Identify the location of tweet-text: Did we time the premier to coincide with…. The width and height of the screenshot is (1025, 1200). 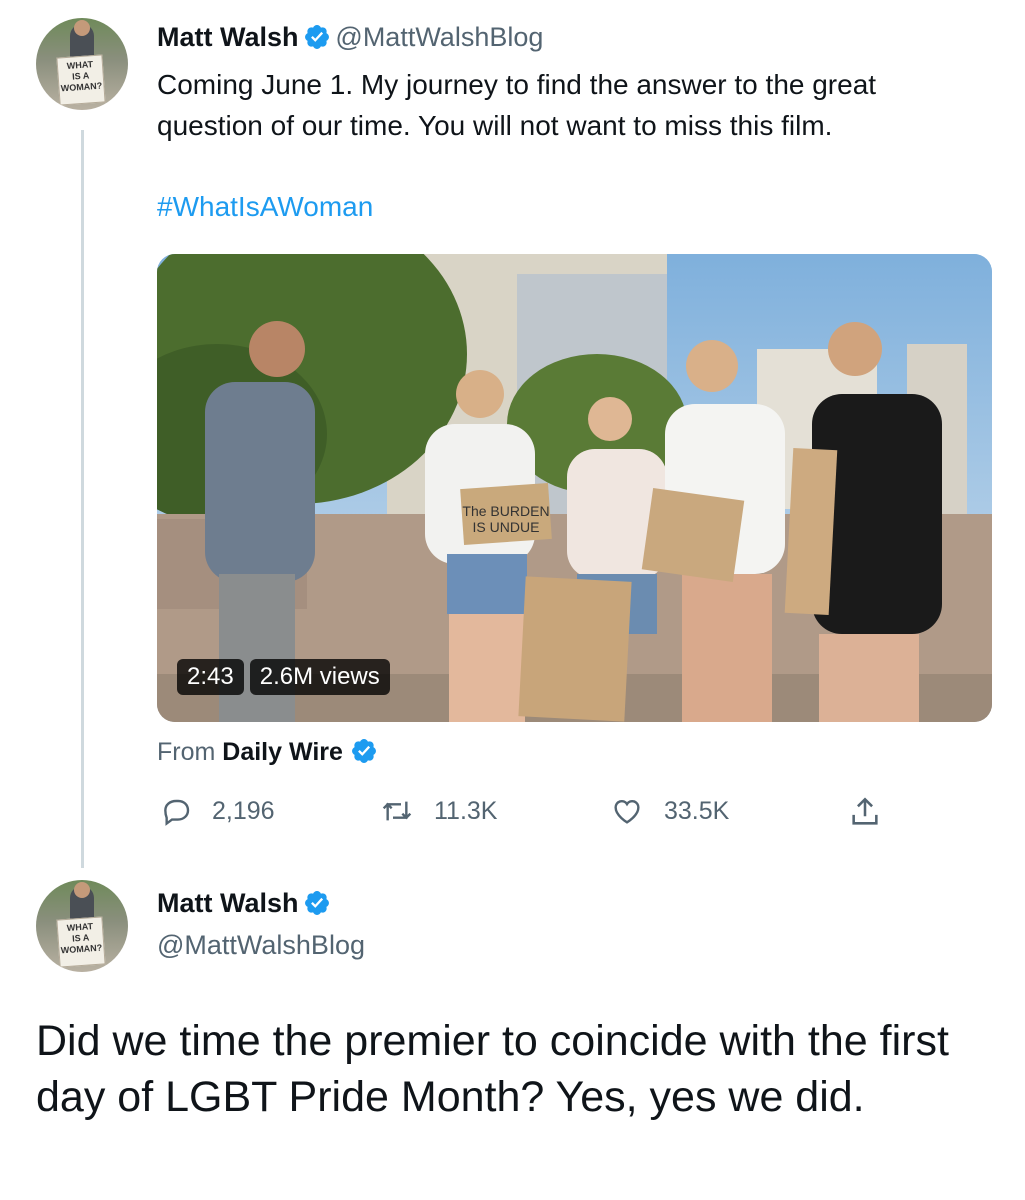
(492, 1069).